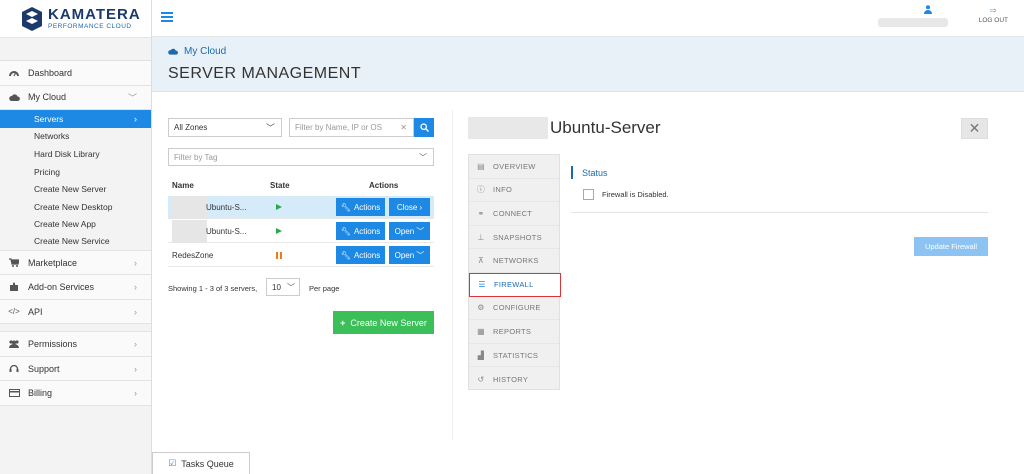  I want to click on sidebar-item-my-cloud: My Cloud ﹀, so click(75, 97).